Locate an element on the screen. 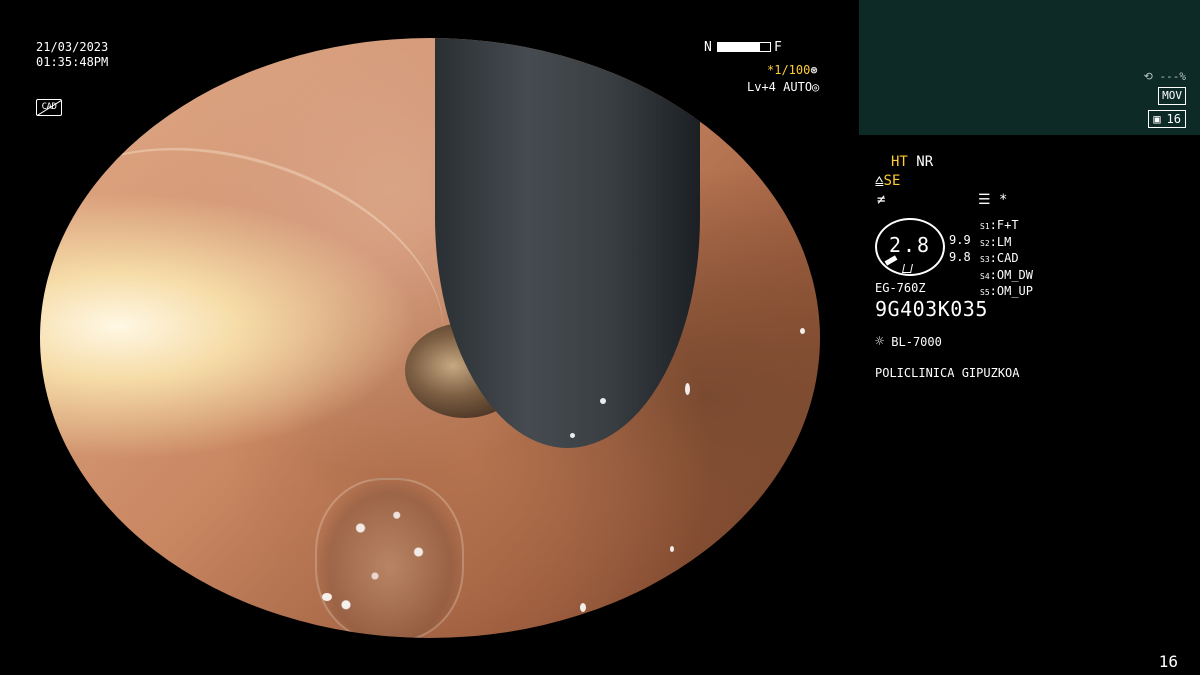 This screenshot has height=675, width=1200. zoom-value: 2.8 is located at coordinates (910, 245).